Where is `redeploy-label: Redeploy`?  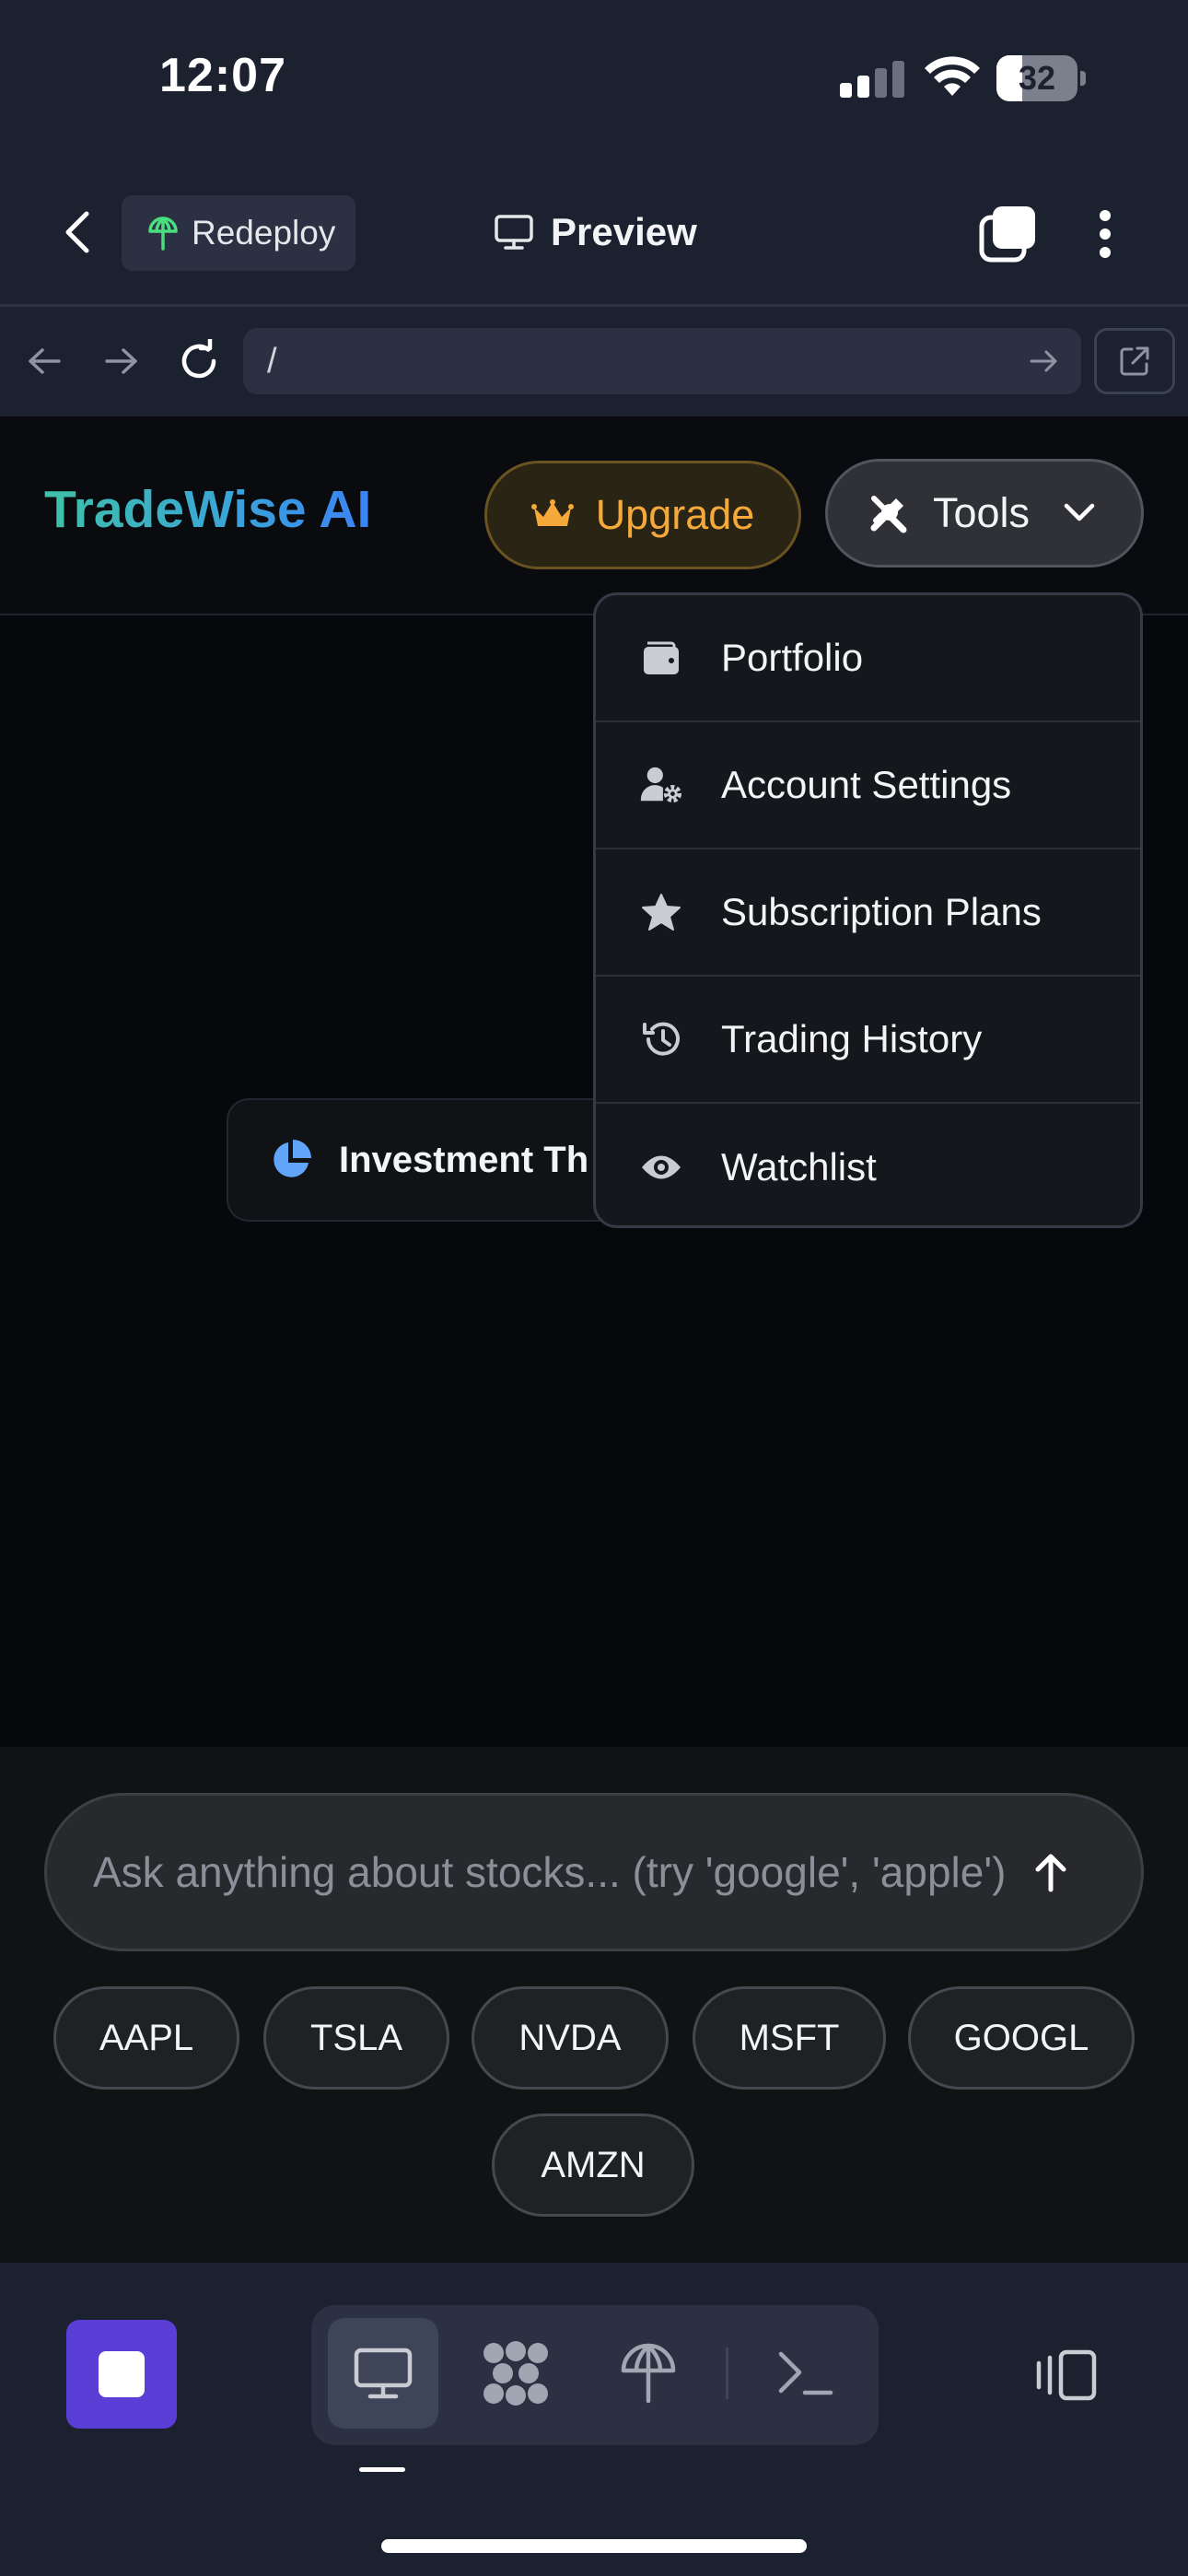
redeploy-label: Redeploy is located at coordinates (264, 233).